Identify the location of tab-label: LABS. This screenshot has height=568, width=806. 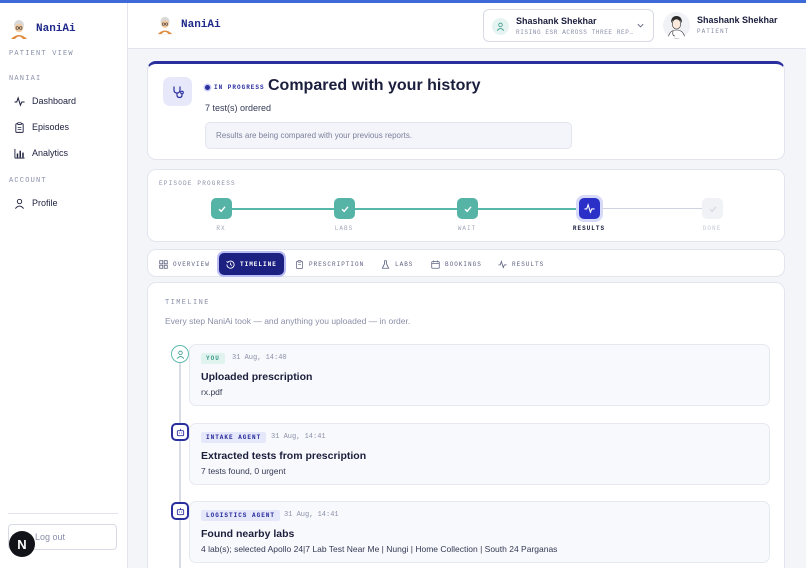
(404, 264).